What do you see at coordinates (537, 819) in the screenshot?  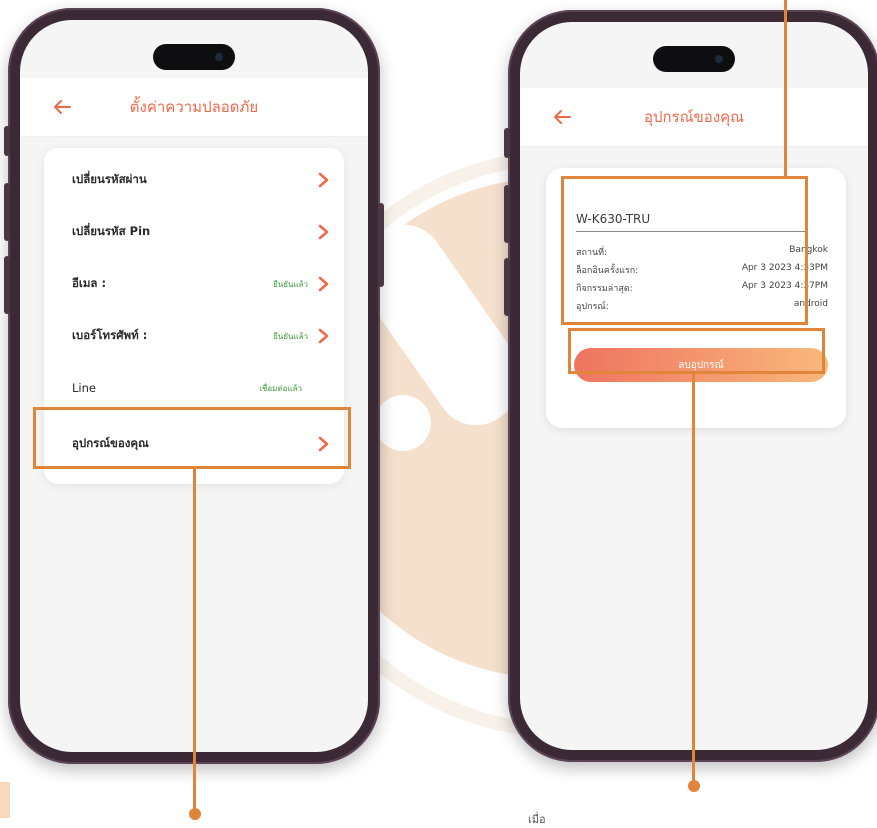 I see `caption-text: เมื่อ` at bounding box center [537, 819].